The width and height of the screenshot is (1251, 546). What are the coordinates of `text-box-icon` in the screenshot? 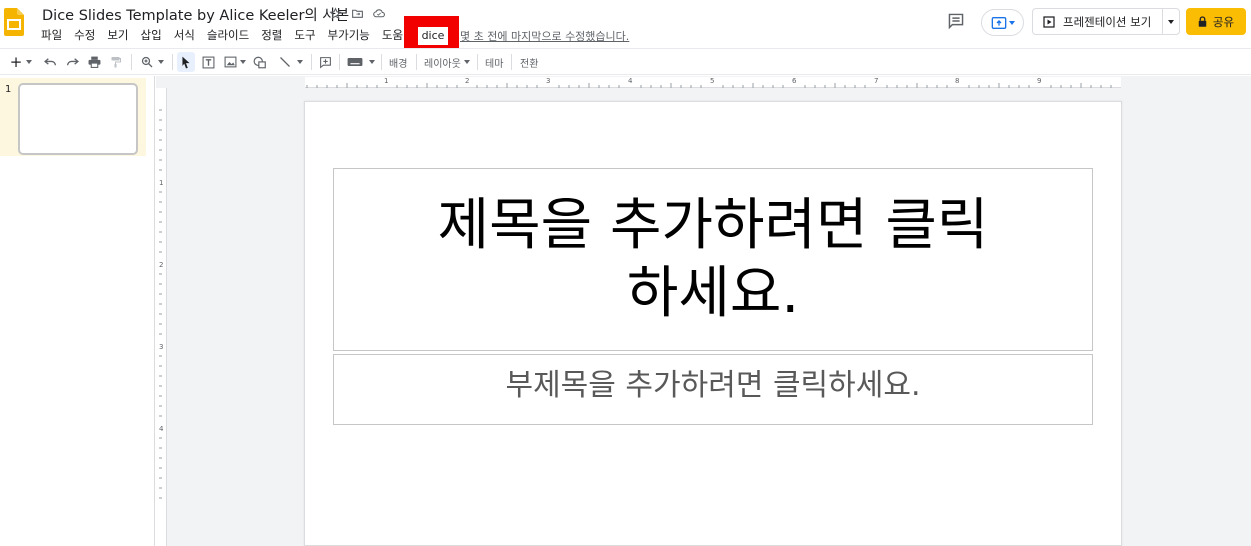 It's located at (208, 62).